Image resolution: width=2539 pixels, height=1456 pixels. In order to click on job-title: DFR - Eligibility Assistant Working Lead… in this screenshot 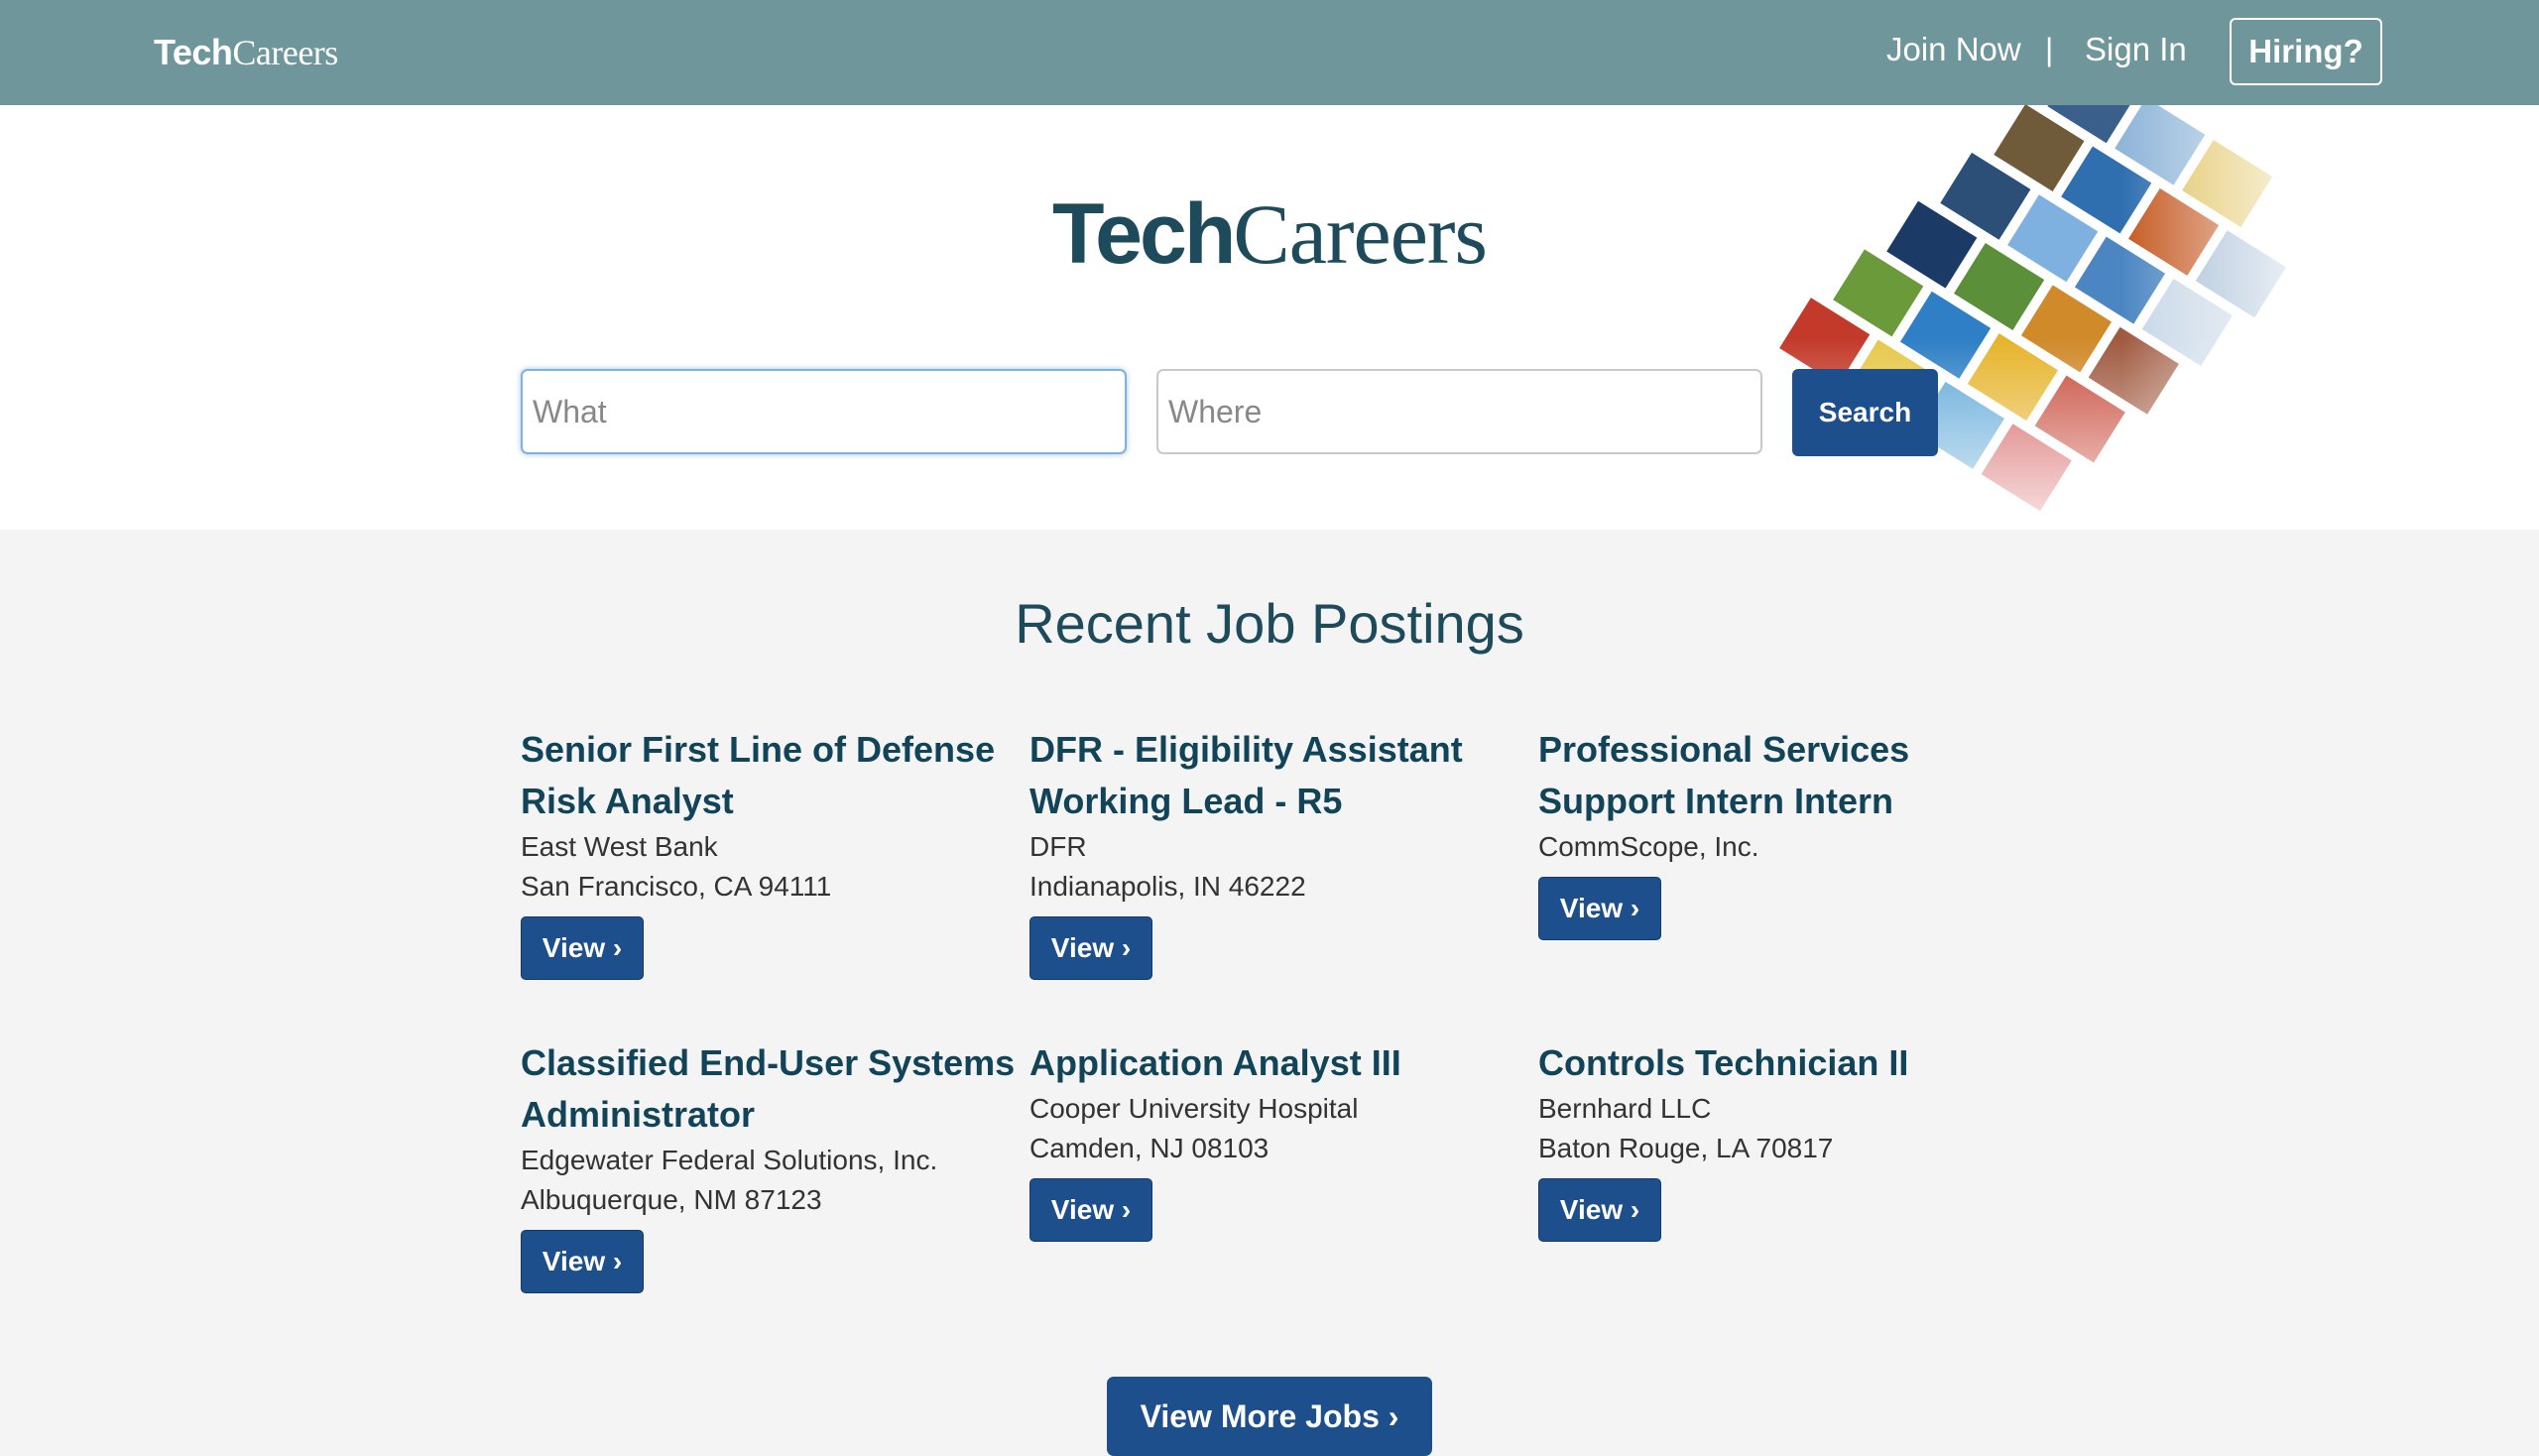, I will do `click(1277, 775)`.